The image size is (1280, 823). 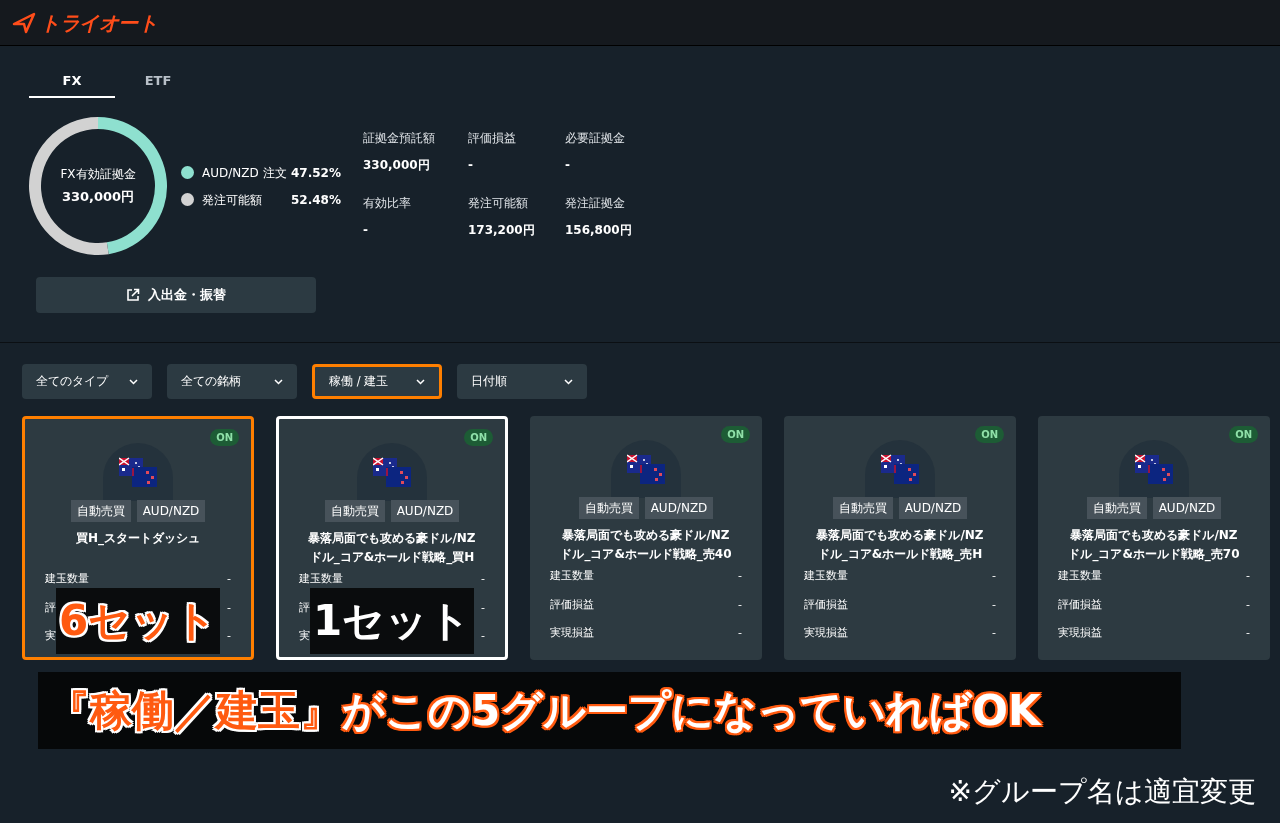 I want to click on legend-label: AUD/NZD 注文, so click(x=244, y=173).